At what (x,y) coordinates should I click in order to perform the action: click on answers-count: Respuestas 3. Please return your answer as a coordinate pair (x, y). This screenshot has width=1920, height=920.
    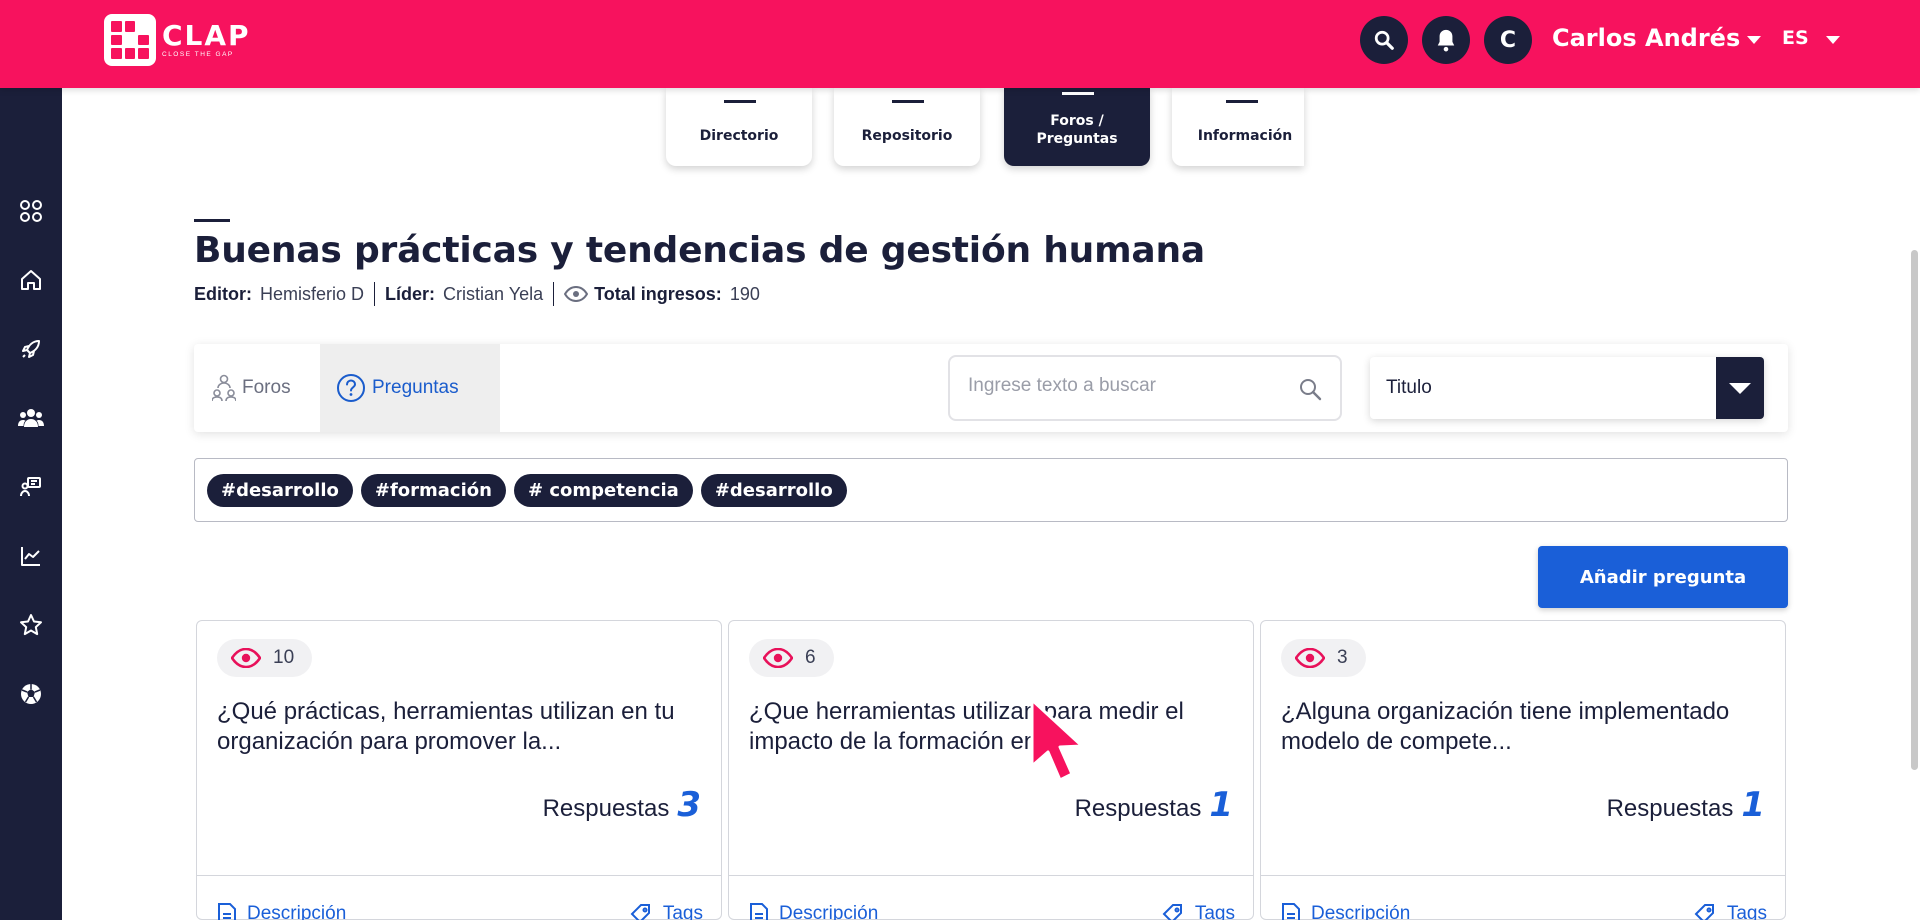
    Looking at the image, I should click on (622, 805).